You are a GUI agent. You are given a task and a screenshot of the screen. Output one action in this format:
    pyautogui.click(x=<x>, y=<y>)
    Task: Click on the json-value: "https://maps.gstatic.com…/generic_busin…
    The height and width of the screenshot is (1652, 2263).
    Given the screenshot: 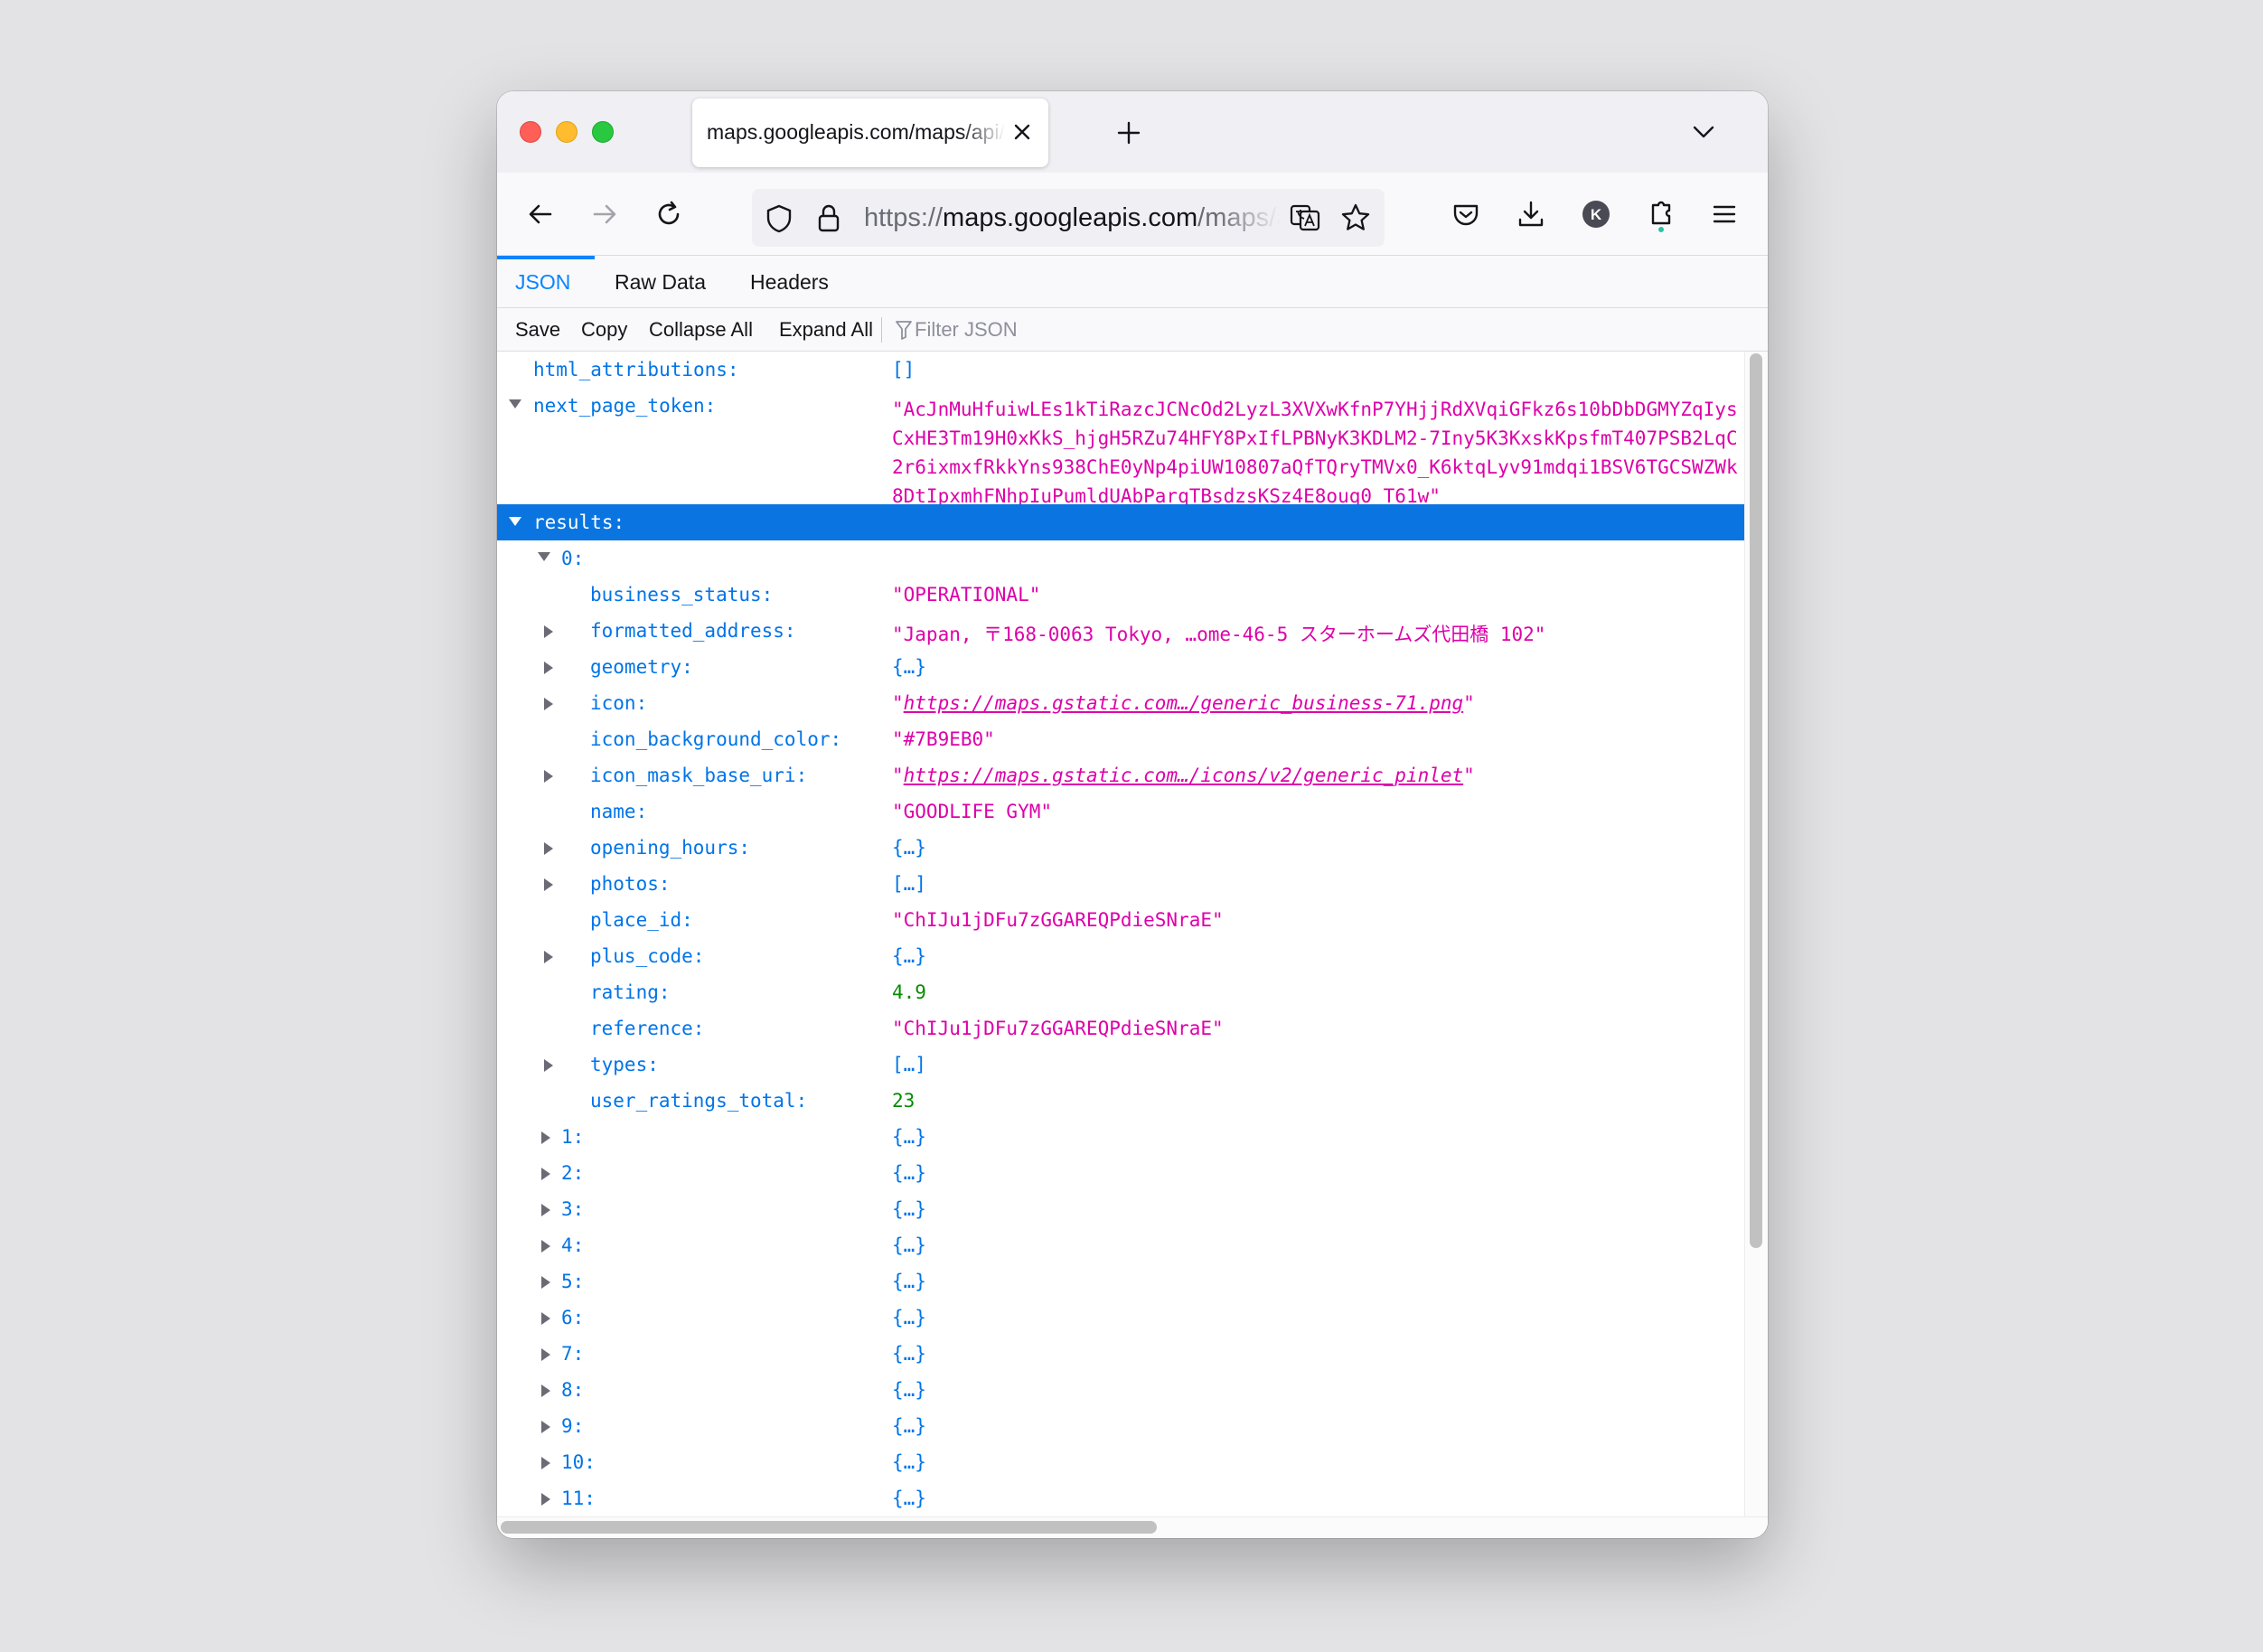 What is the action you would take?
    pyautogui.click(x=1184, y=703)
    